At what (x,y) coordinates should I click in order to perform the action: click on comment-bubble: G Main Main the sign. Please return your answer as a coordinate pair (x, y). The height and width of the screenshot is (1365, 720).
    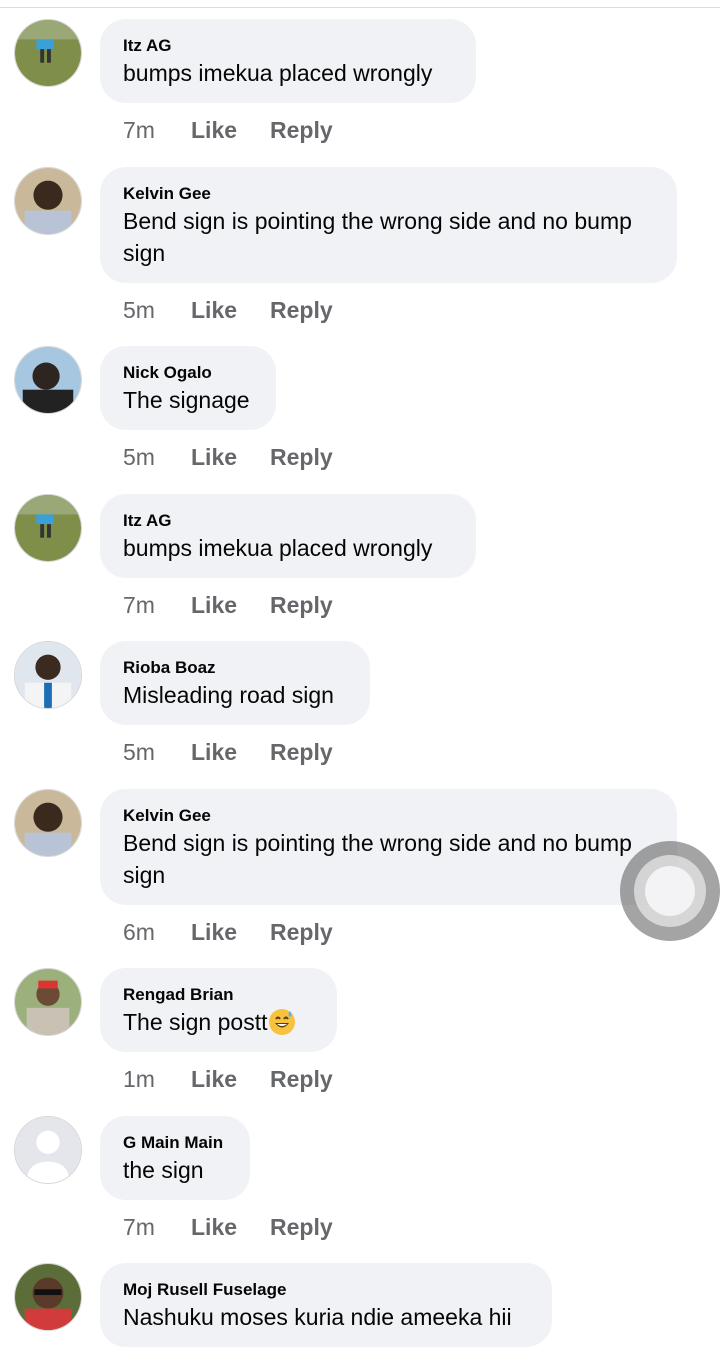
    Looking at the image, I should click on (175, 1158).